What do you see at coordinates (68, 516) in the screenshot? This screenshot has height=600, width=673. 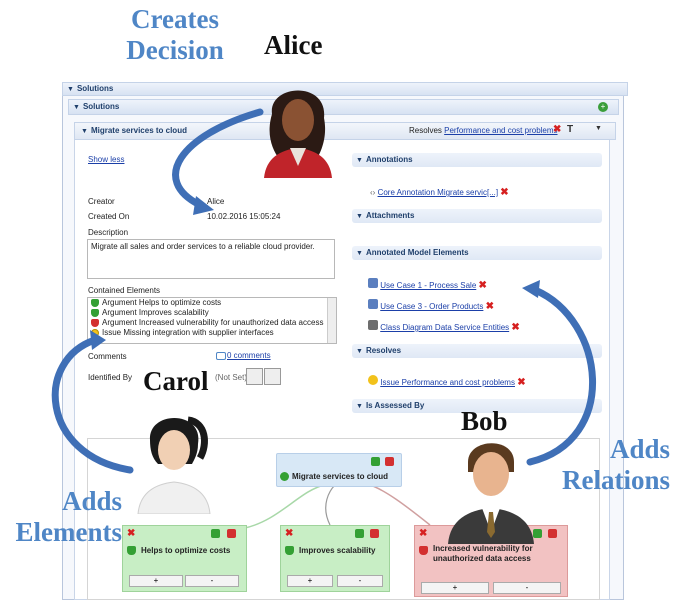 I see `adds-elements-label: Adds Elements` at bounding box center [68, 516].